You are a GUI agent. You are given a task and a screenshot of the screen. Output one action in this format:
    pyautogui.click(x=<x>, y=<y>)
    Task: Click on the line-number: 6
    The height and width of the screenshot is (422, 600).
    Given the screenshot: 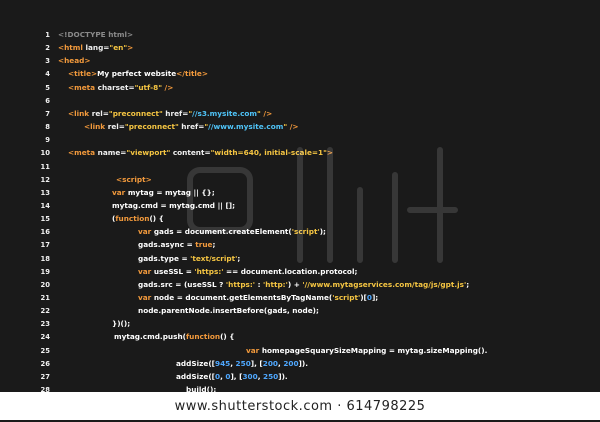 What is the action you would take?
    pyautogui.click(x=47, y=100)
    